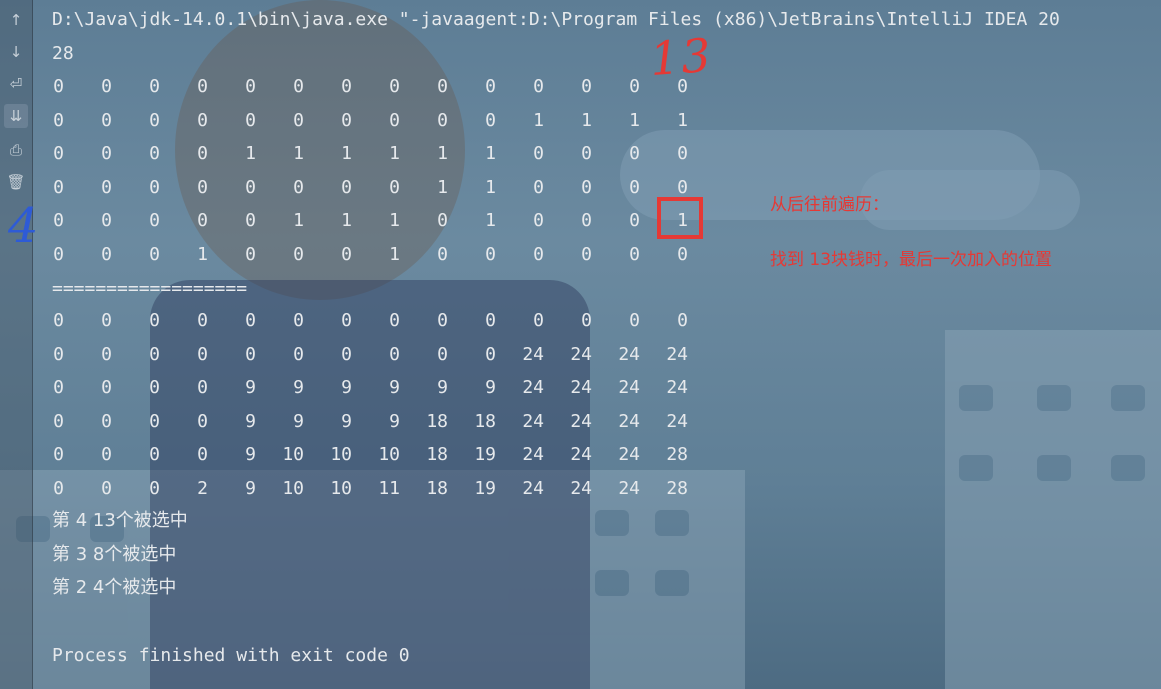  What do you see at coordinates (63, 53) in the screenshot?
I see `output-line: 28` at bounding box center [63, 53].